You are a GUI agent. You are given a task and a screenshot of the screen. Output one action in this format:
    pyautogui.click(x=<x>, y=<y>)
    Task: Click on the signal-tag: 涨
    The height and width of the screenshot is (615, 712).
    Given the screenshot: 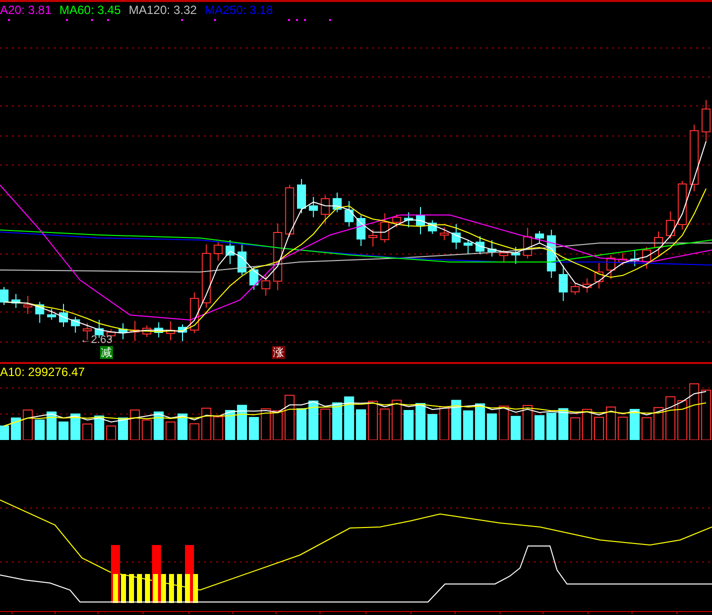 What is the action you would take?
    pyautogui.click(x=278, y=352)
    